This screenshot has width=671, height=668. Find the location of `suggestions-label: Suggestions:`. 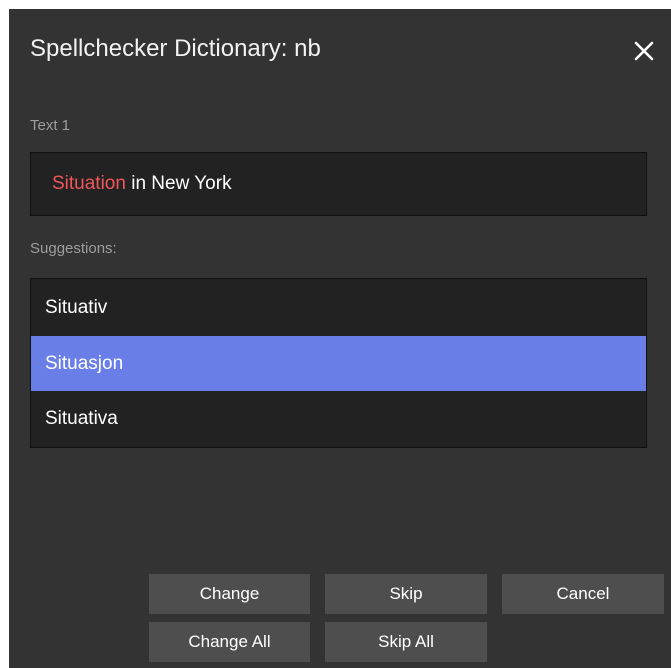

suggestions-label: Suggestions: is located at coordinates (73, 248).